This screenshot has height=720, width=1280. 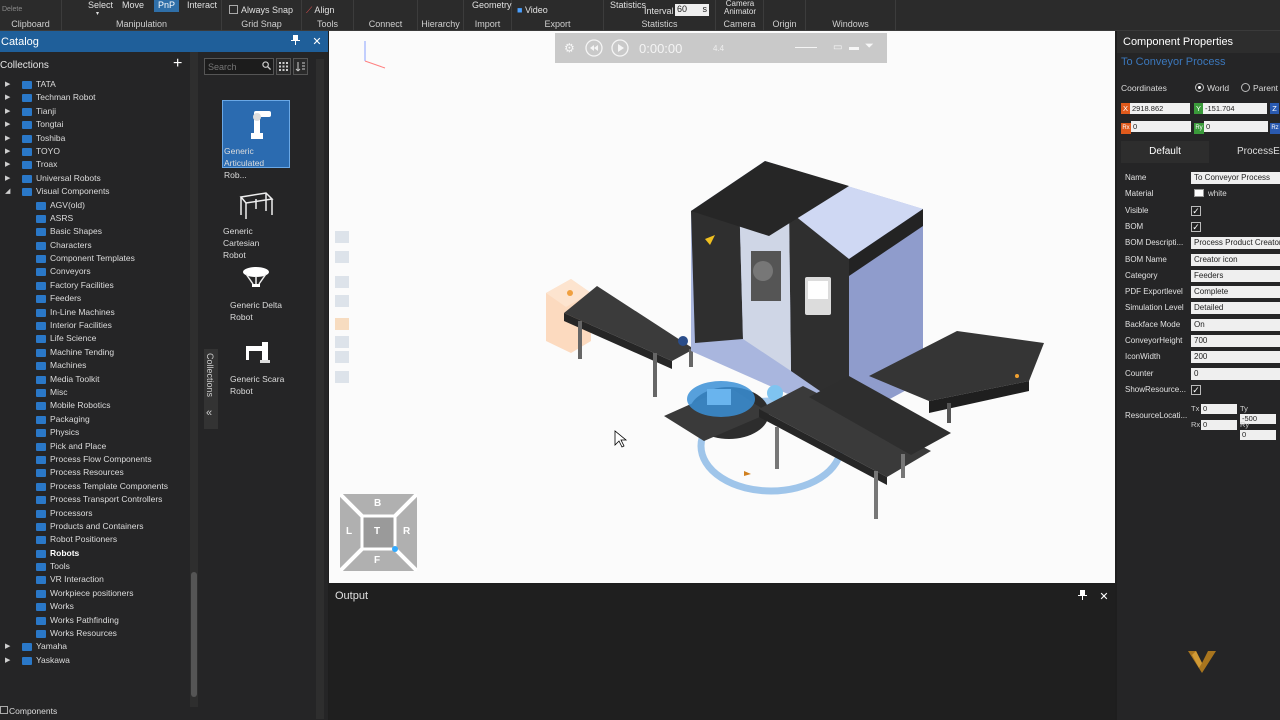 What do you see at coordinates (95, 566) in the screenshot?
I see `tree-item: Tools` at bounding box center [95, 566].